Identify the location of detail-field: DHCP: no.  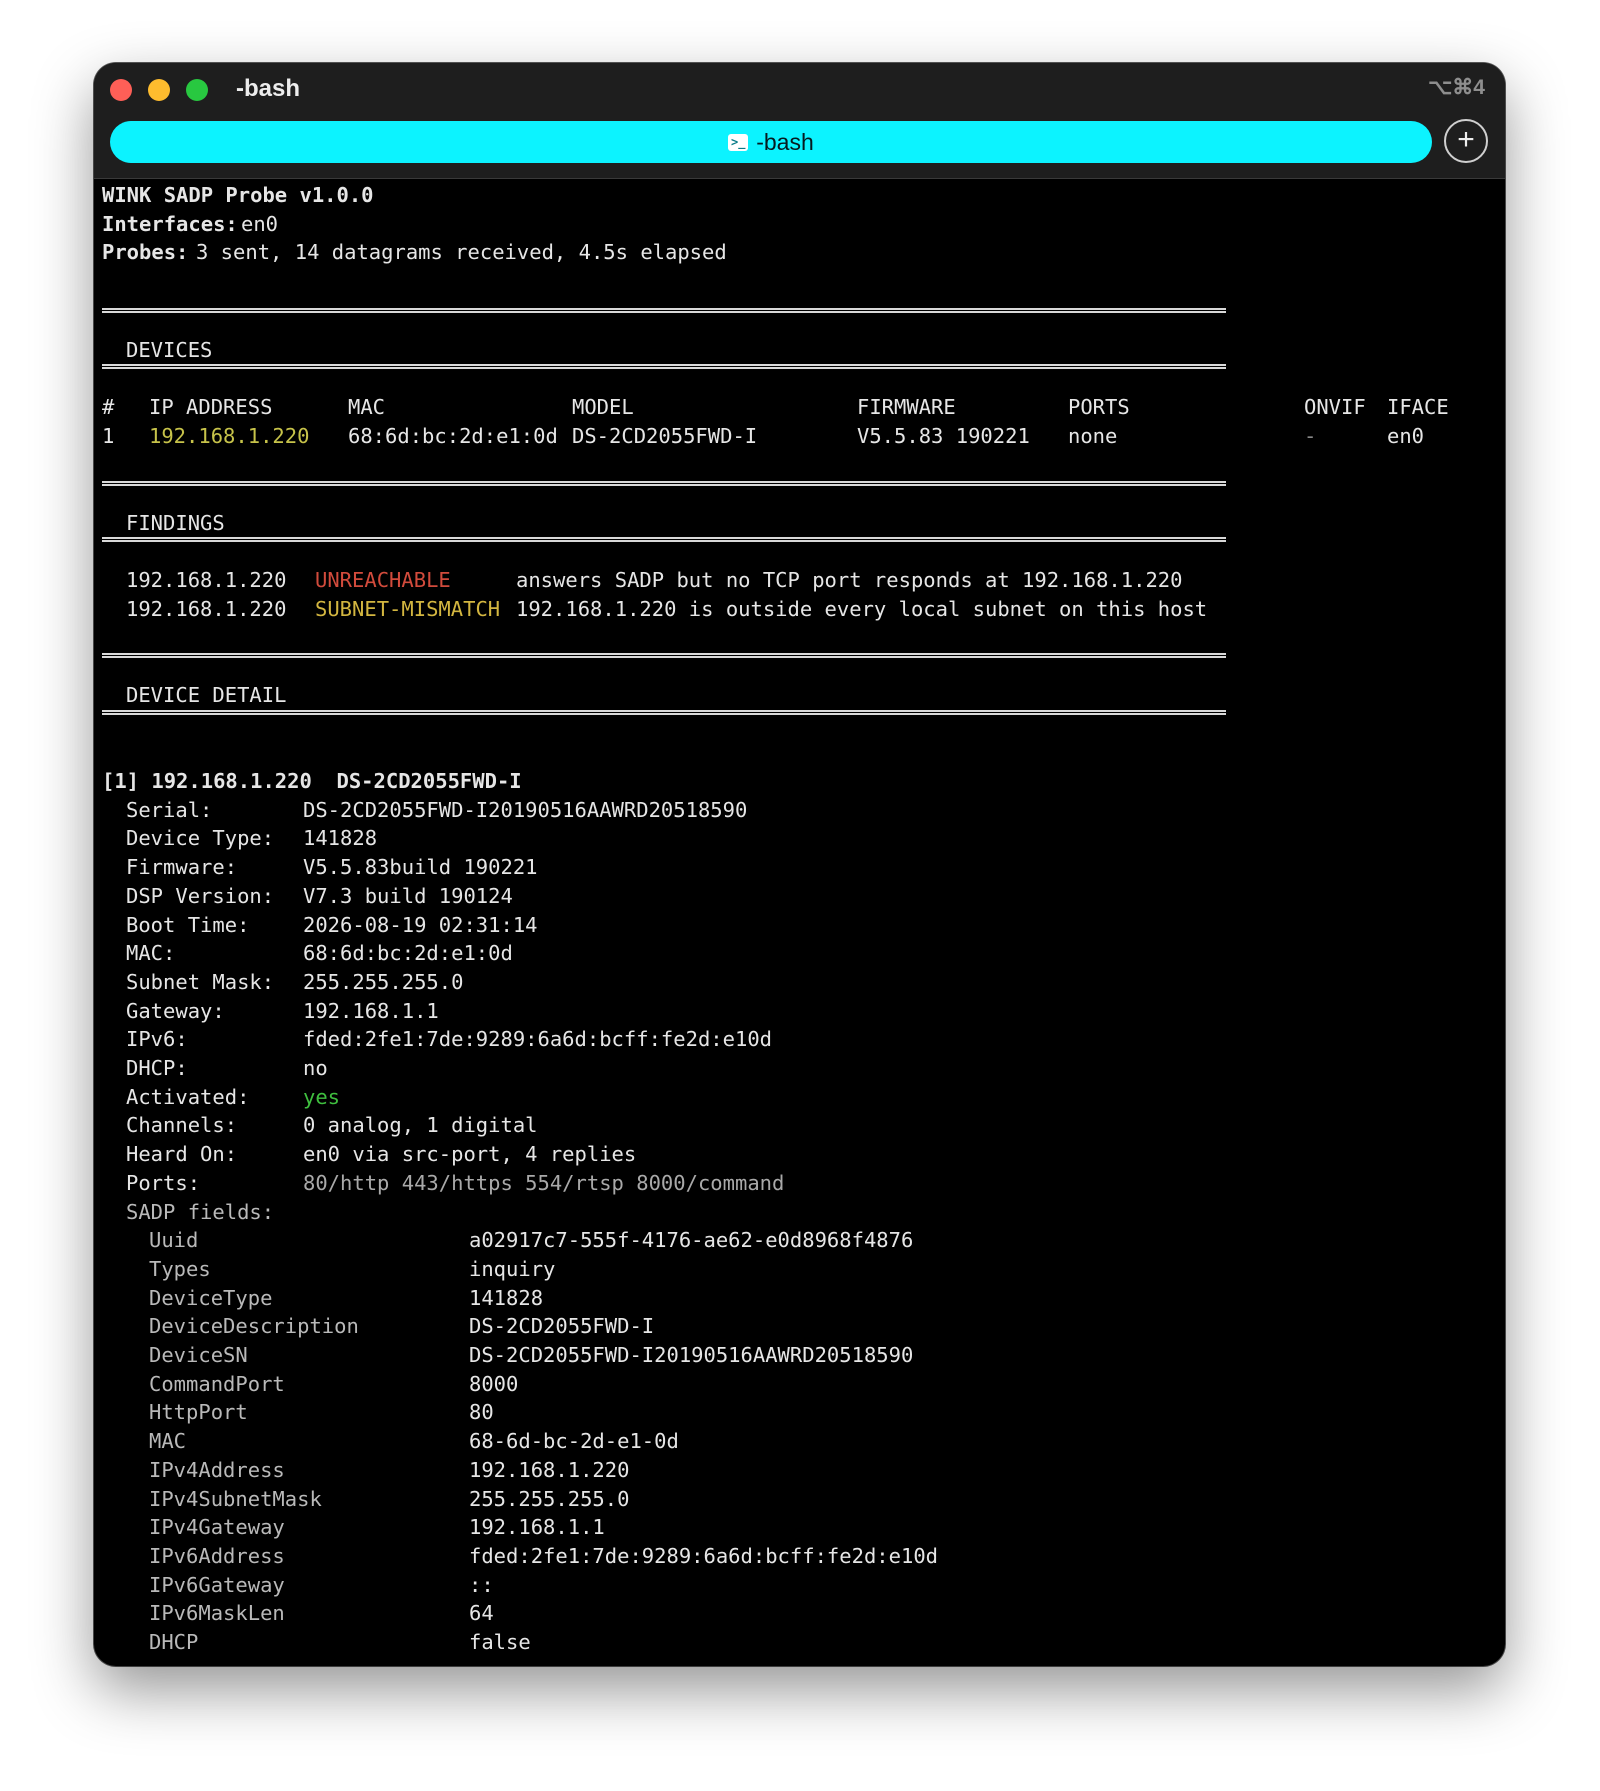
(799, 1068).